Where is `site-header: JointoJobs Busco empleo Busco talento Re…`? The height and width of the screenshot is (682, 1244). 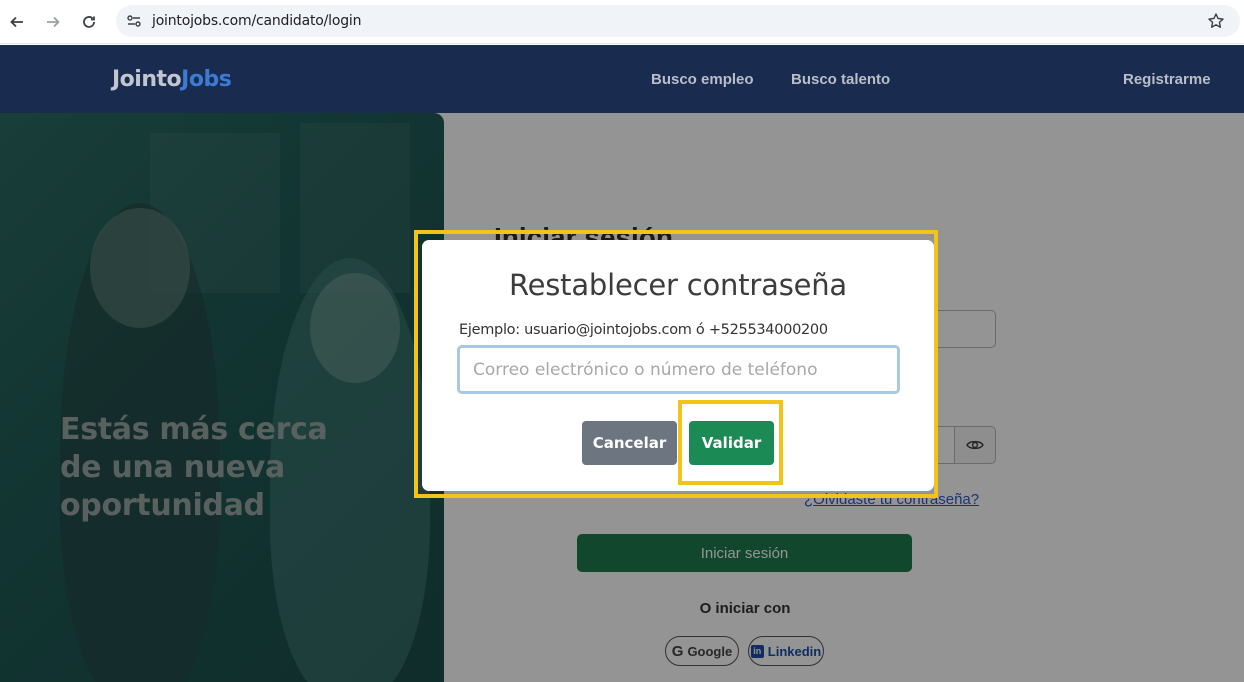 site-header: JointoJobs Busco empleo Busco talento Re… is located at coordinates (622, 79).